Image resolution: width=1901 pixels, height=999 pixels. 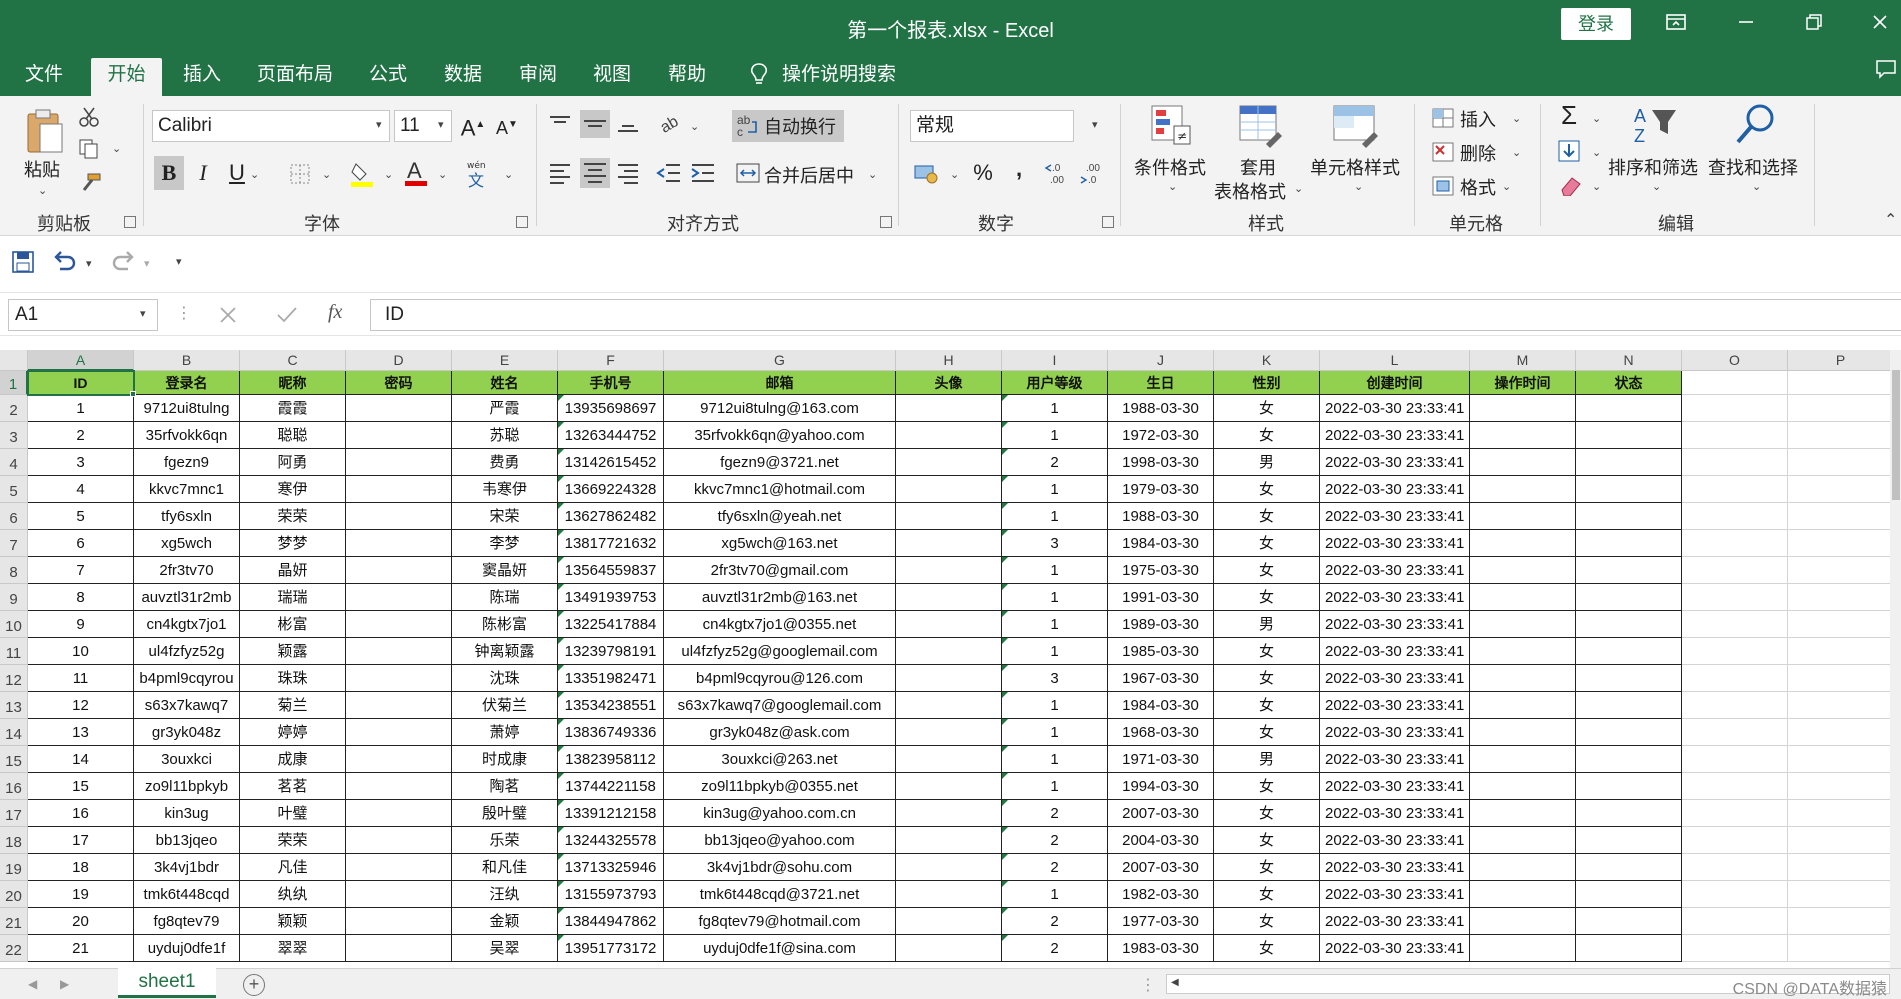 I want to click on data-cell: auvztl31r2mb@163.net, so click(x=780, y=597).